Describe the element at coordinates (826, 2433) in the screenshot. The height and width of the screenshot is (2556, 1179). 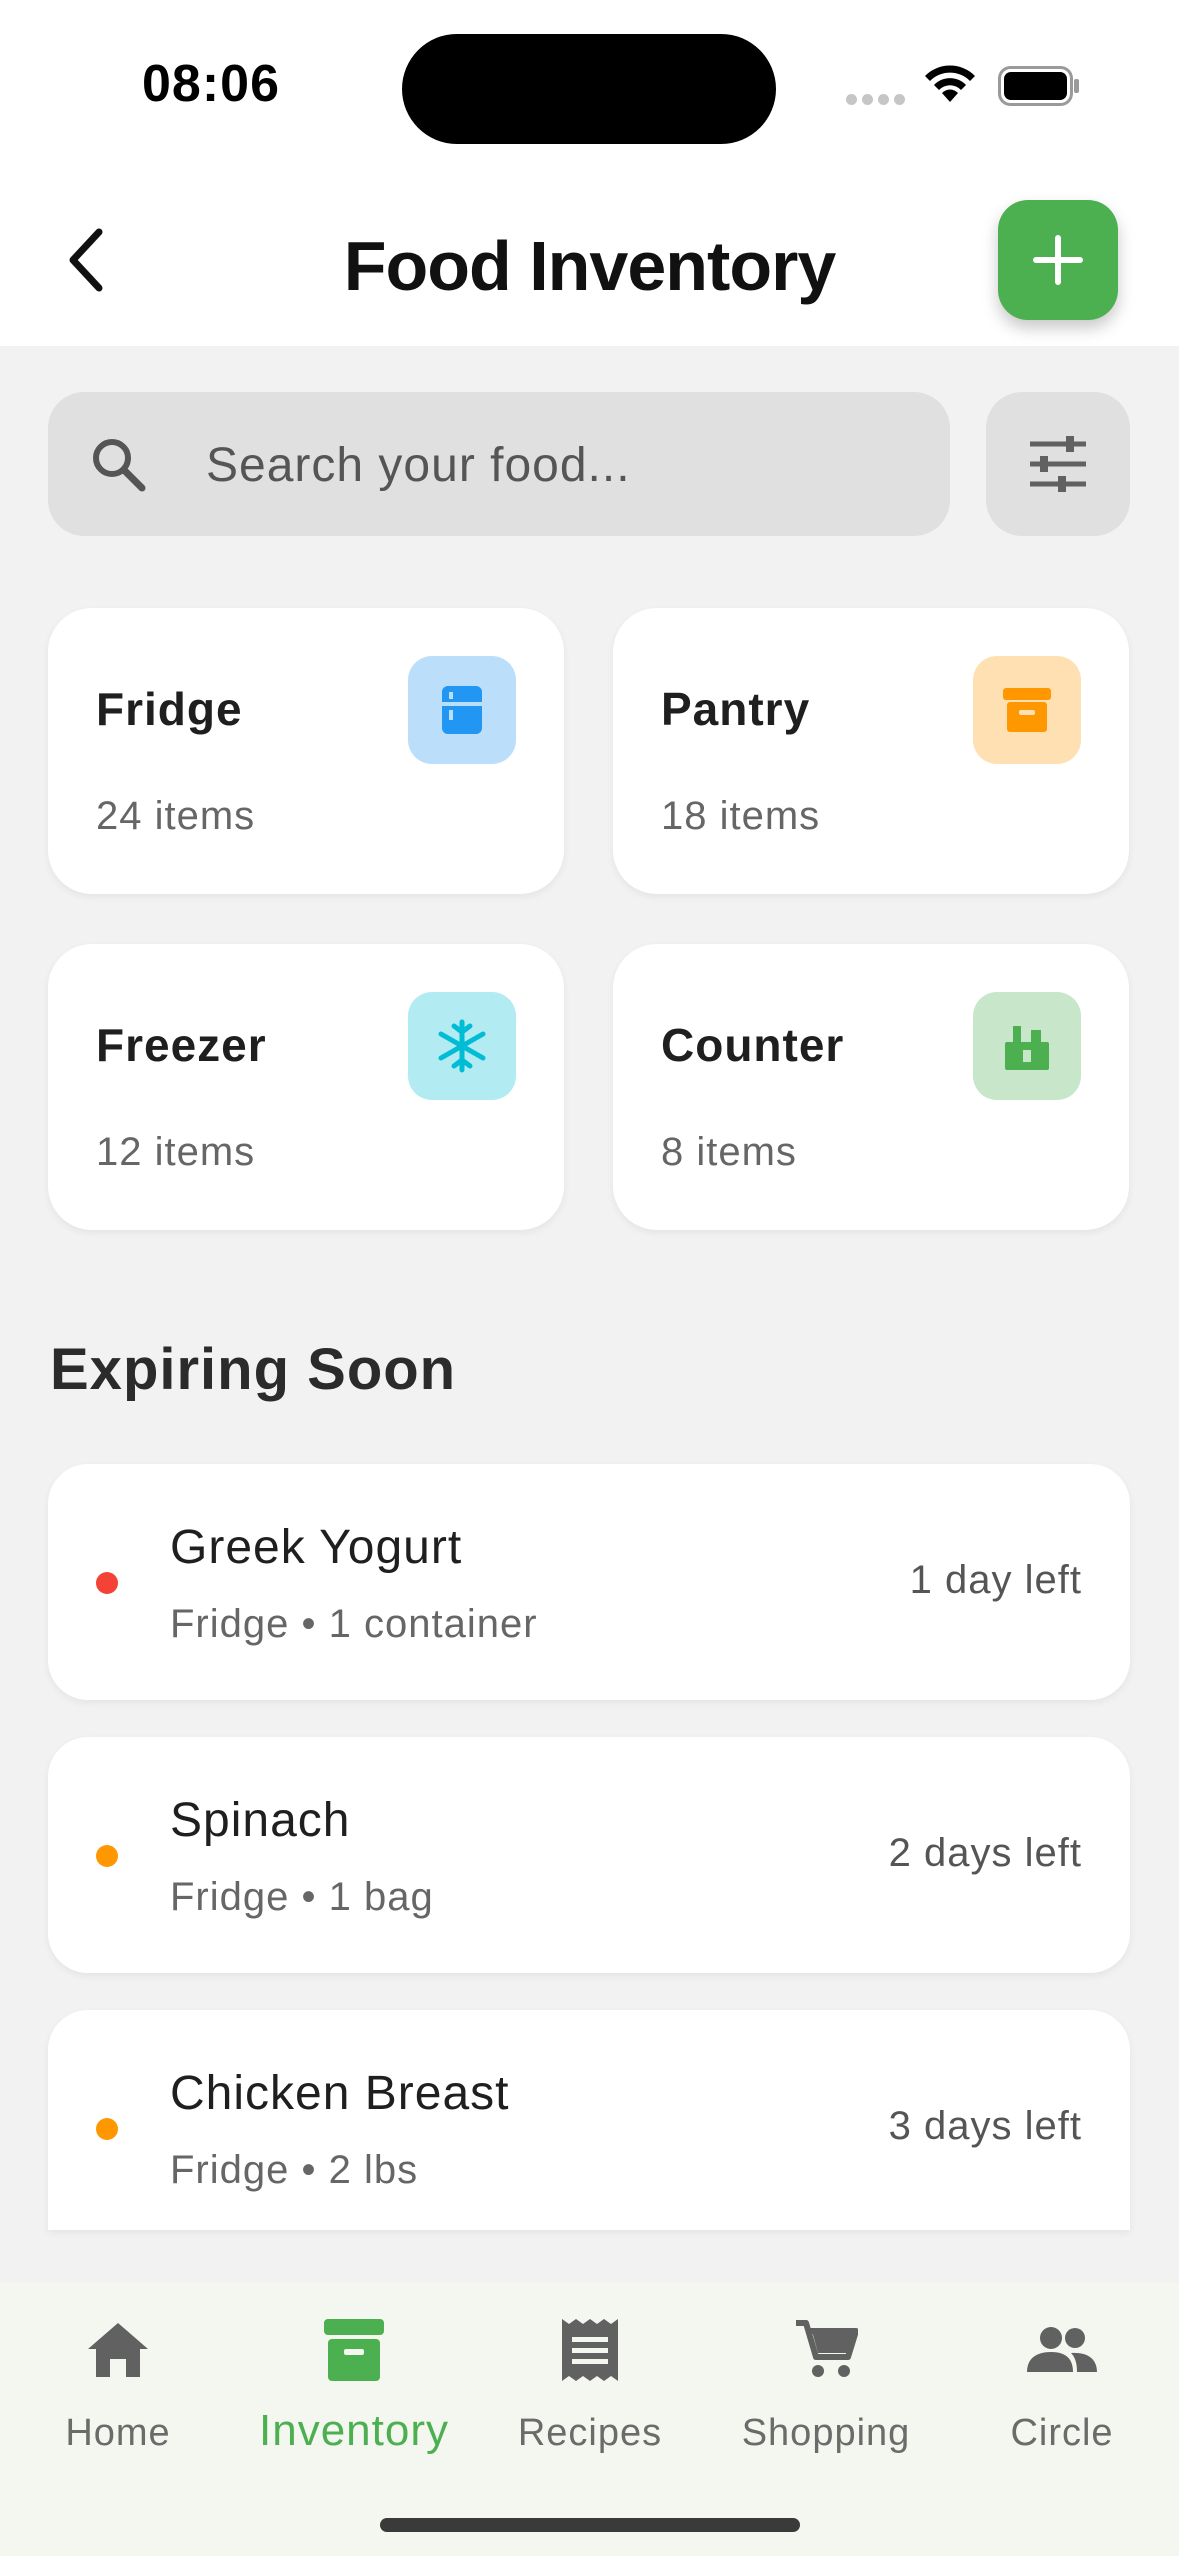
I see `nav-label: Shopping` at that location.